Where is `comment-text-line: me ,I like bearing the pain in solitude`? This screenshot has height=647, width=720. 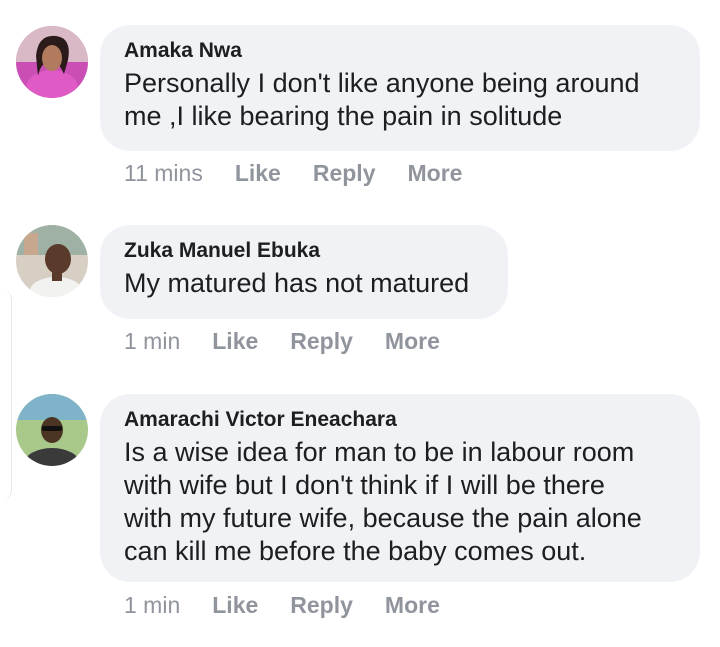 comment-text-line: me ,I like bearing the pain in solitude is located at coordinates (343, 116).